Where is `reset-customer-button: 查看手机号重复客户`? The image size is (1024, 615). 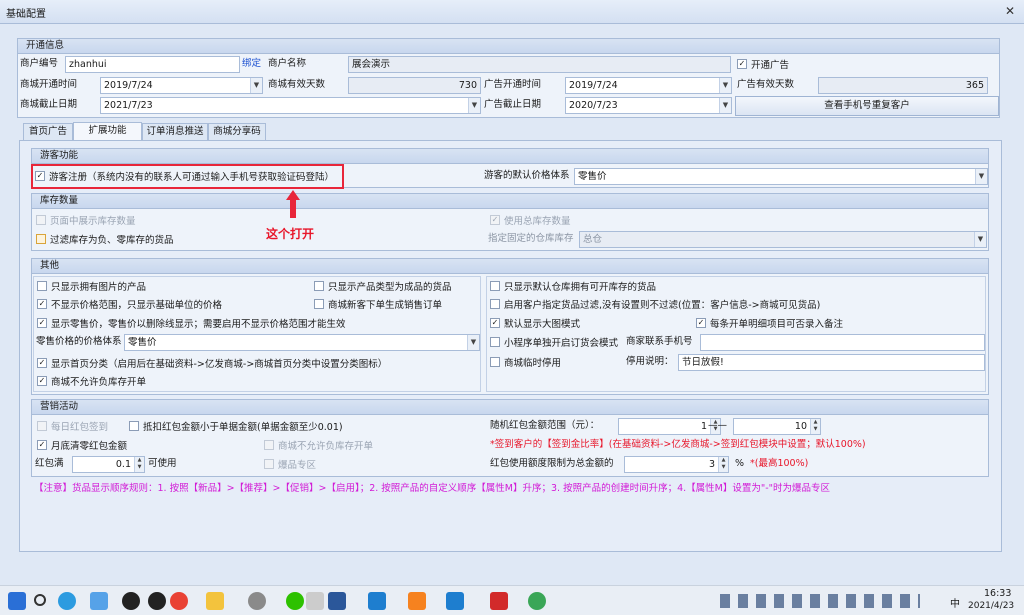
reset-customer-button: 查看手机号重复客户 is located at coordinates (867, 106).